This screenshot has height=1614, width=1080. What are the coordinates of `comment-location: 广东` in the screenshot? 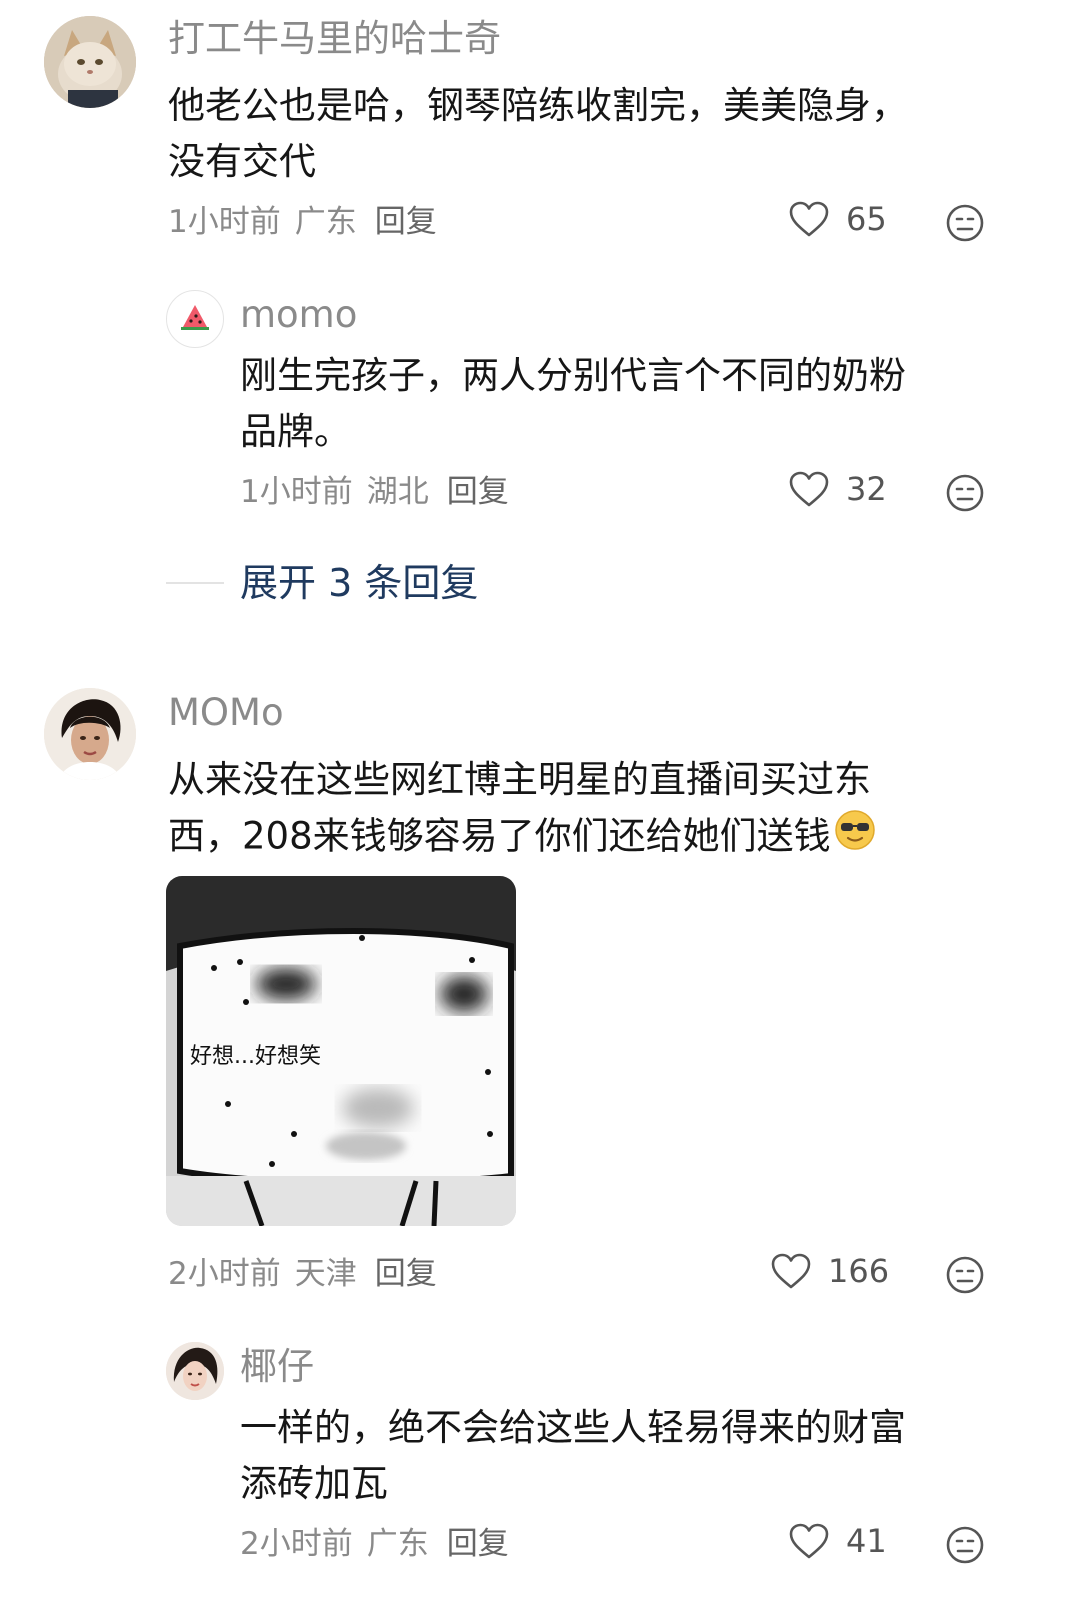 It's located at (325, 222).